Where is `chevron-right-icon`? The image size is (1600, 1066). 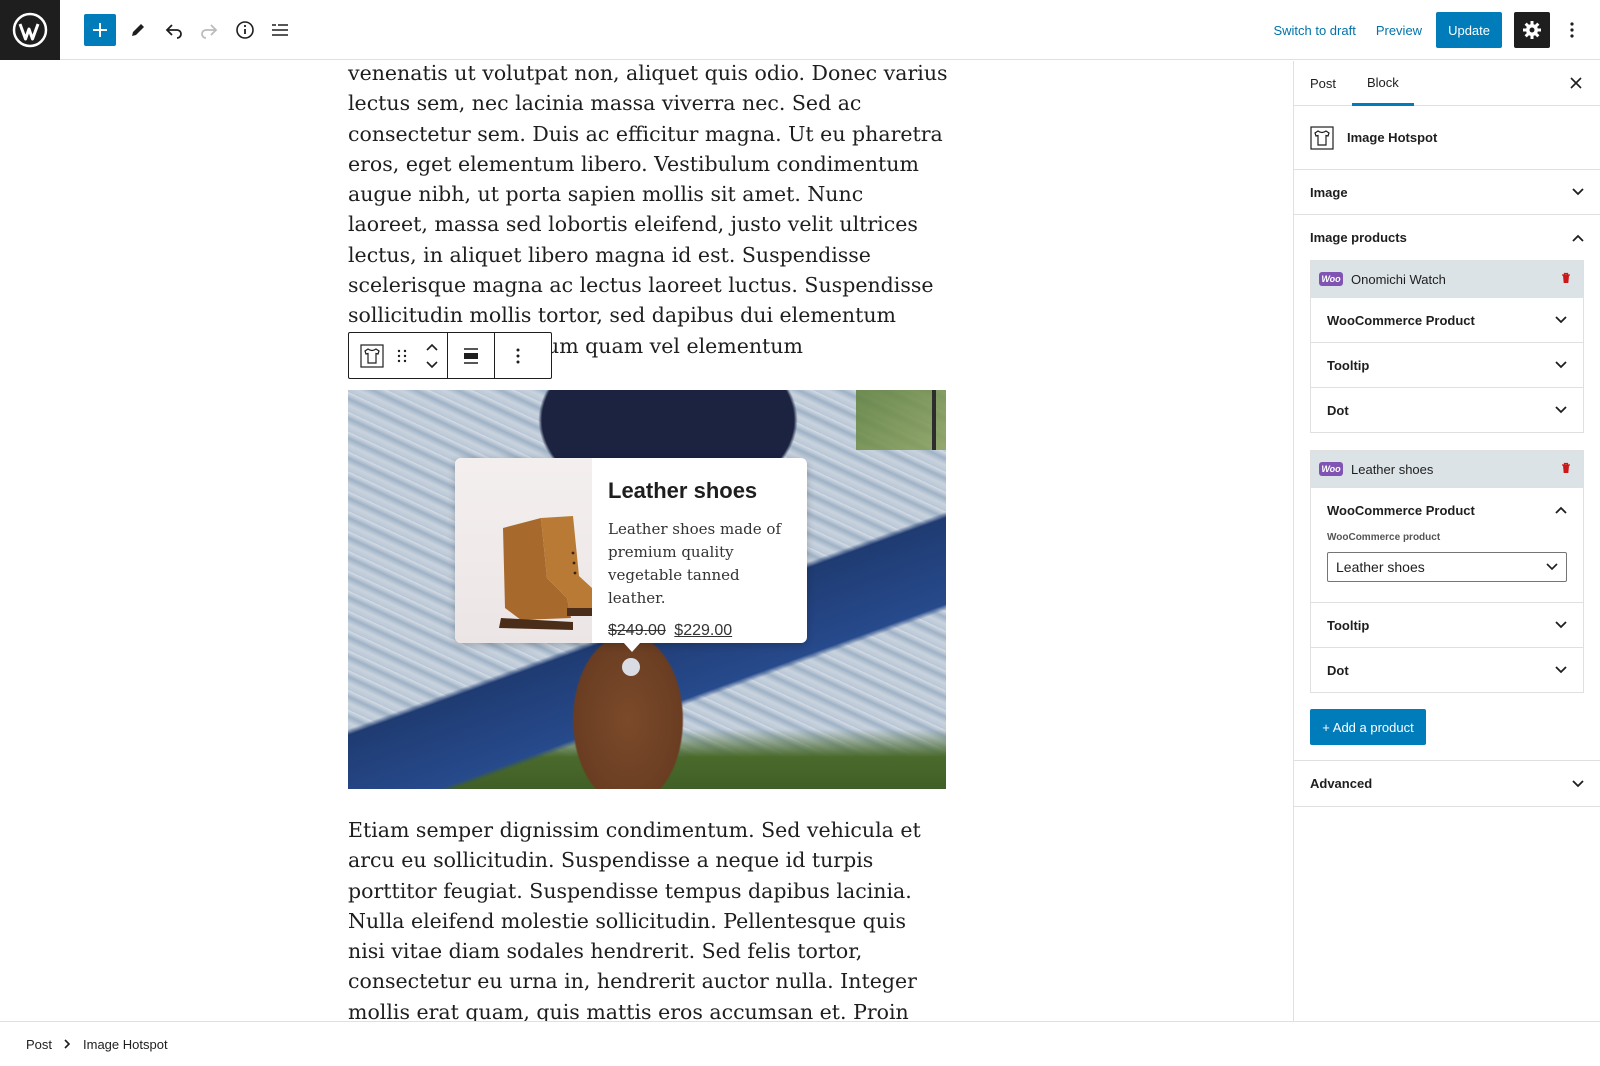
chevron-right-icon is located at coordinates (67, 1044).